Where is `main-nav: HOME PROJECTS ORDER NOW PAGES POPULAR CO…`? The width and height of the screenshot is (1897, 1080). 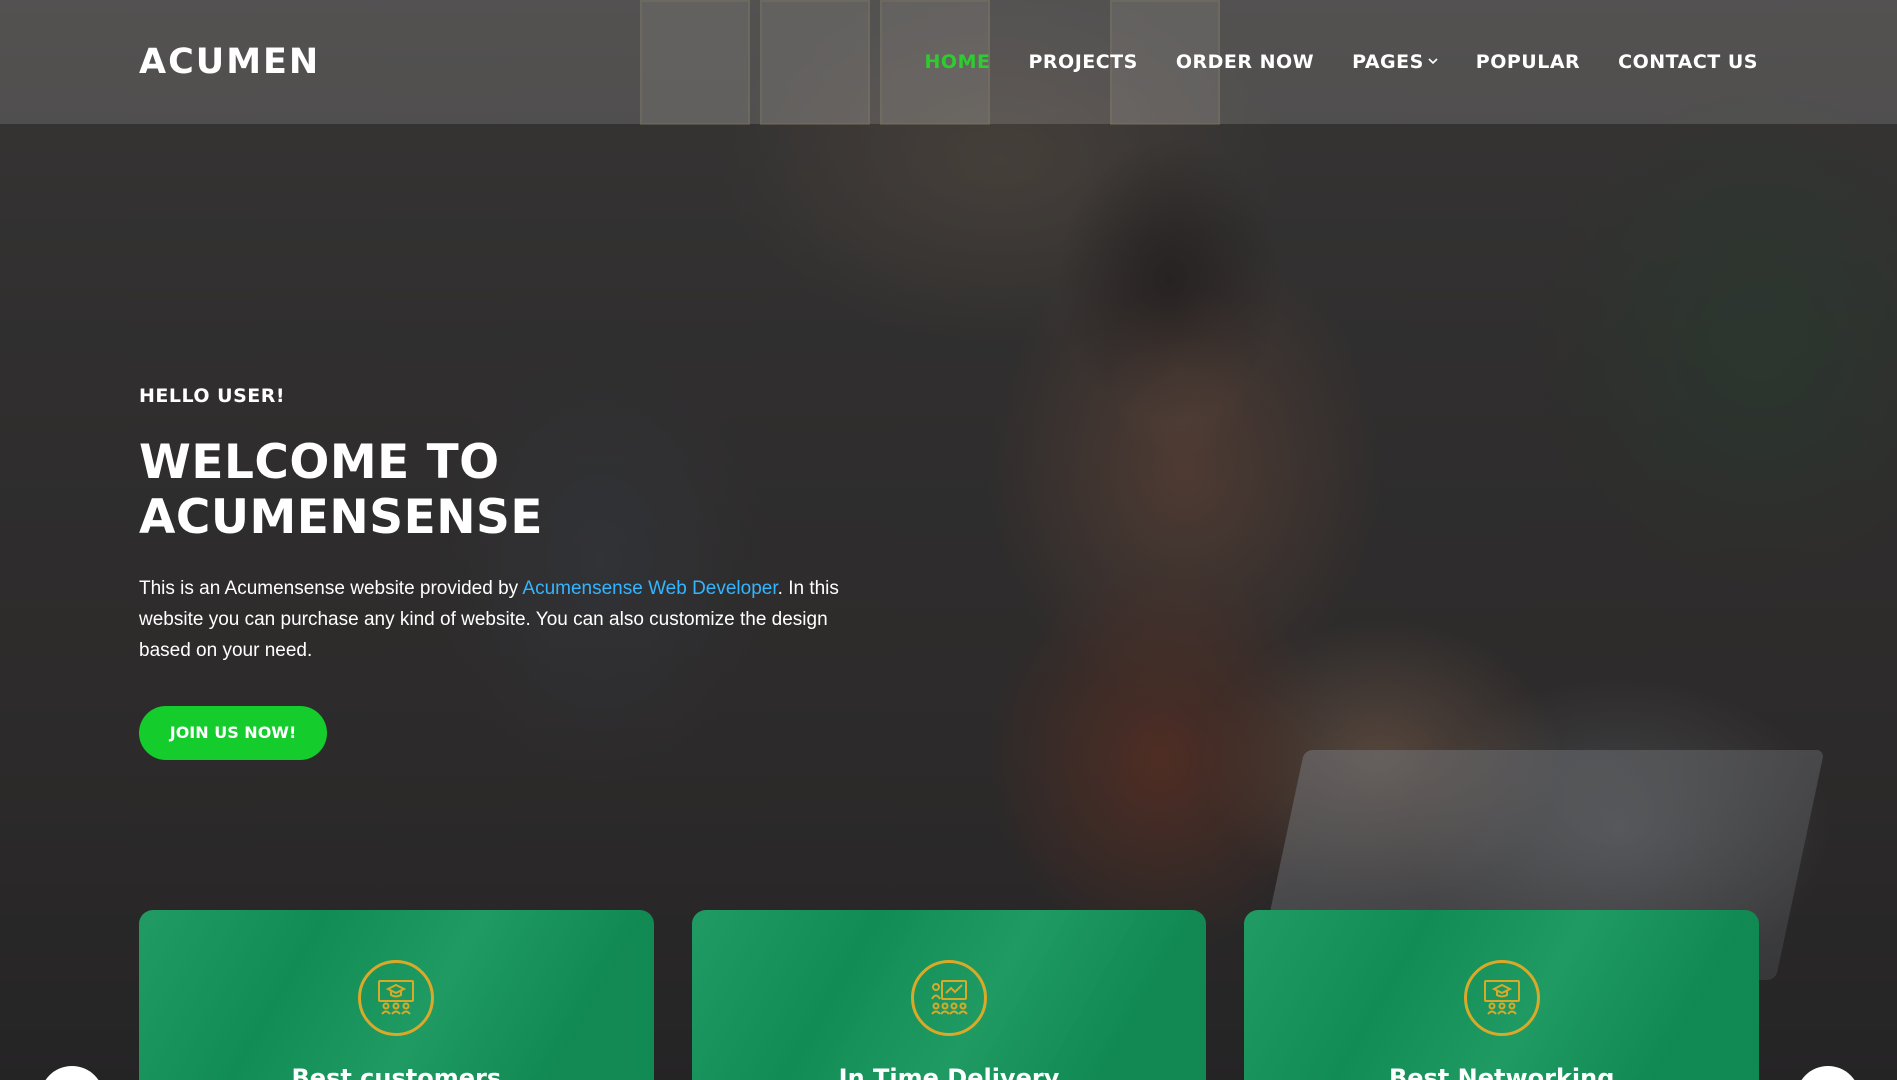 main-nav: HOME PROJECTS ORDER NOW PAGES POPULAR CO… is located at coordinates (1322, 62).